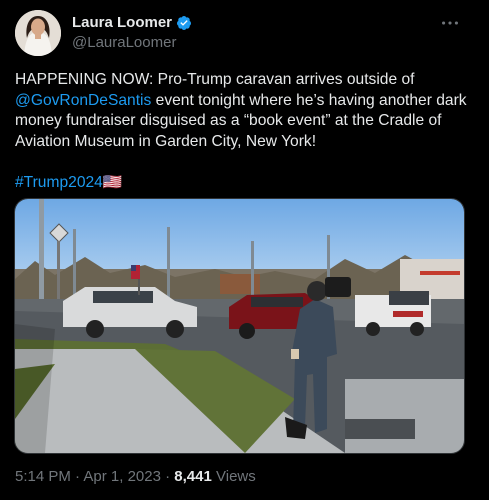  What do you see at coordinates (193, 476) in the screenshot?
I see `views-count: 8,441` at bounding box center [193, 476].